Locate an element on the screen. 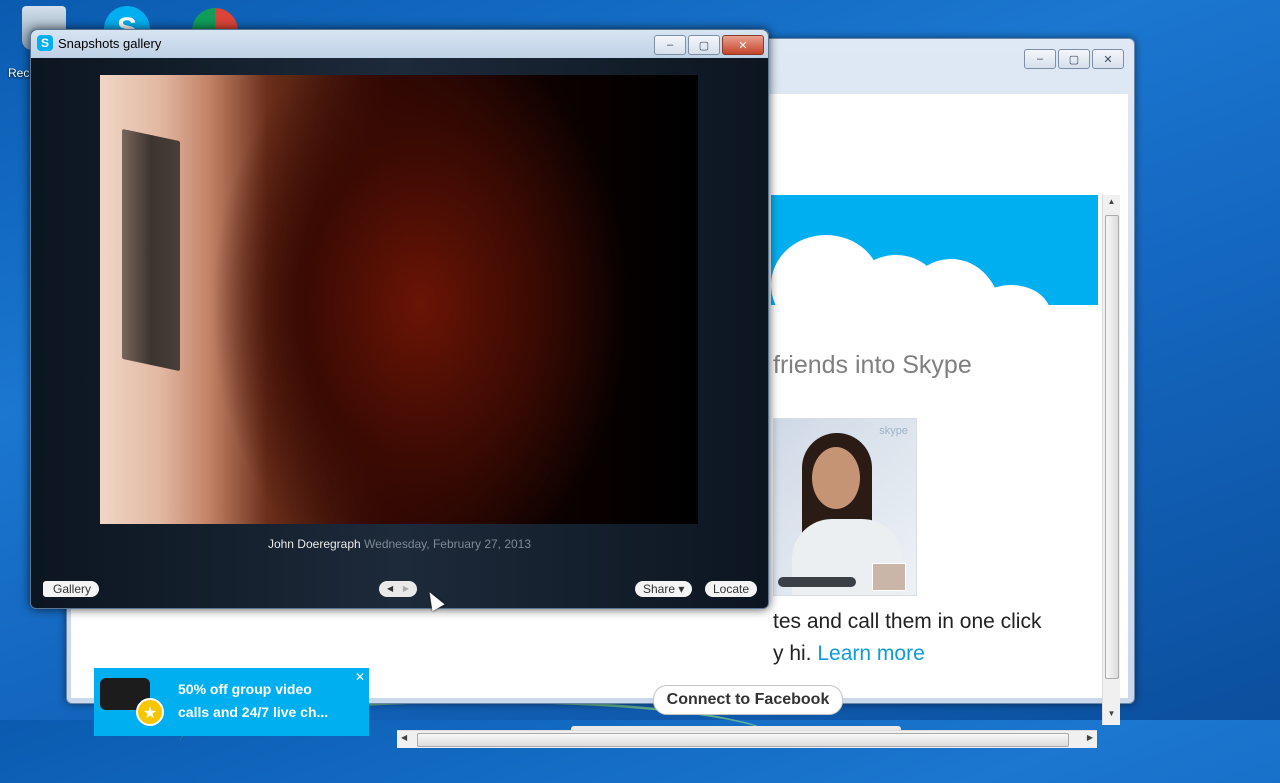 The image size is (1280, 783). previous-icon: ◀ is located at coordinates (390, 589).